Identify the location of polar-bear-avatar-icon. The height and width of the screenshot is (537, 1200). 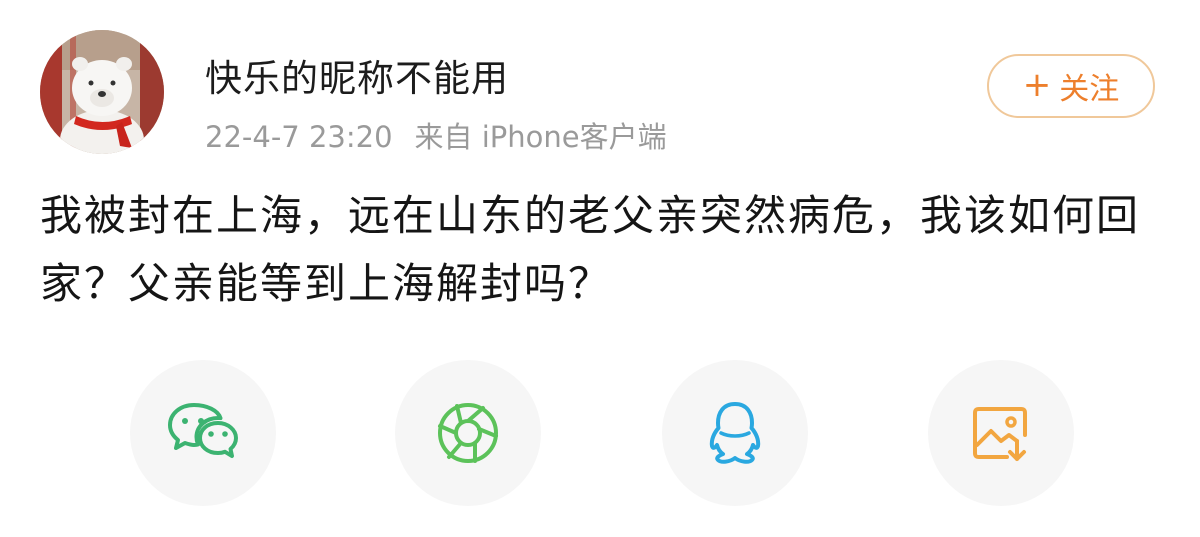
(102, 92).